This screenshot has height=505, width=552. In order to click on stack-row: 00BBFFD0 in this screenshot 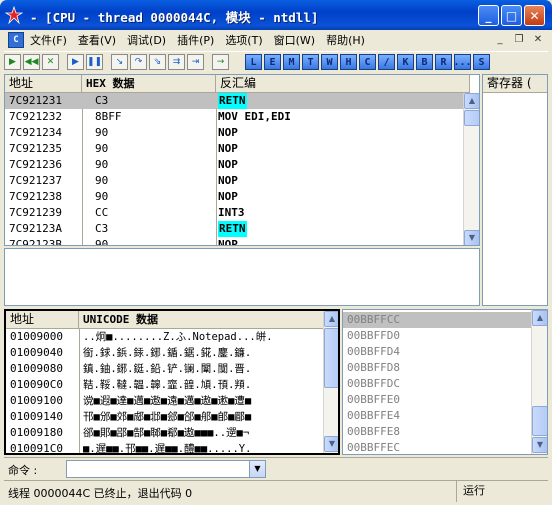, I will do `click(437, 336)`.